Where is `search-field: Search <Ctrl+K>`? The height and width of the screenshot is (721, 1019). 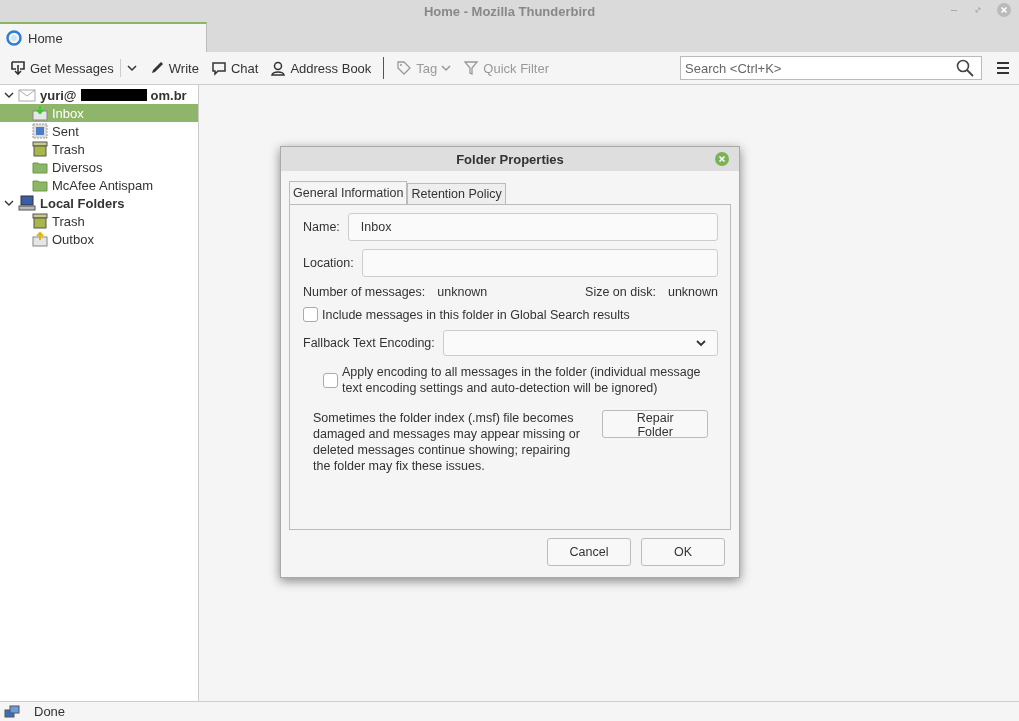
search-field: Search <Ctrl+K> is located at coordinates (831, 68).